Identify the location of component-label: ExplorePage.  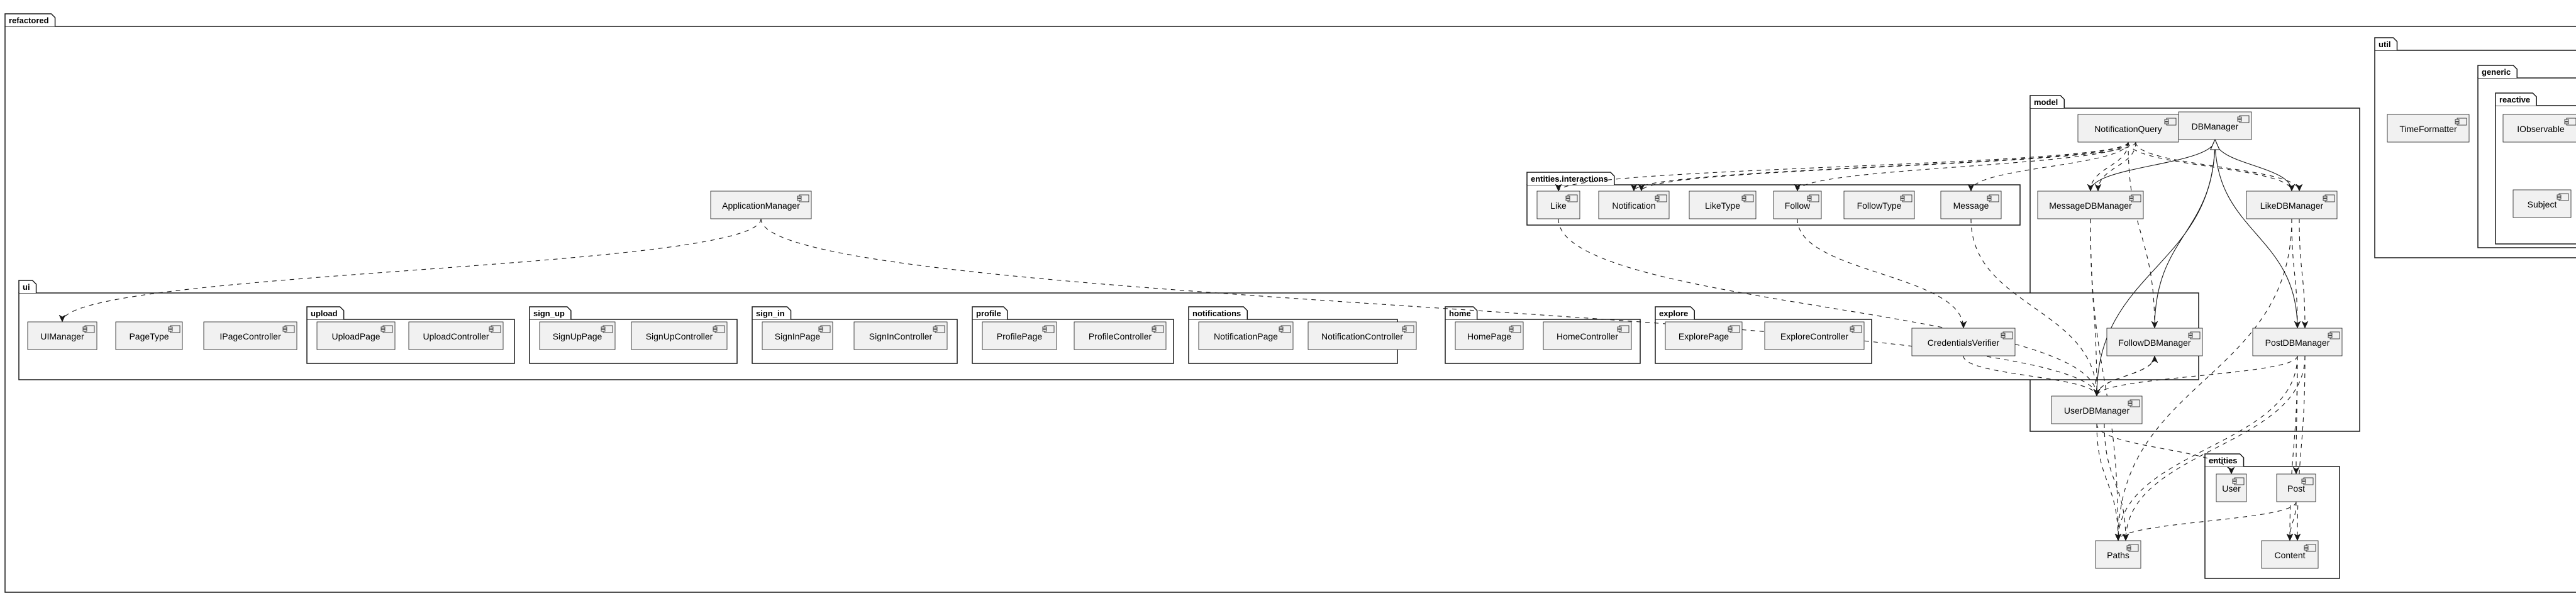
(1704, 336).